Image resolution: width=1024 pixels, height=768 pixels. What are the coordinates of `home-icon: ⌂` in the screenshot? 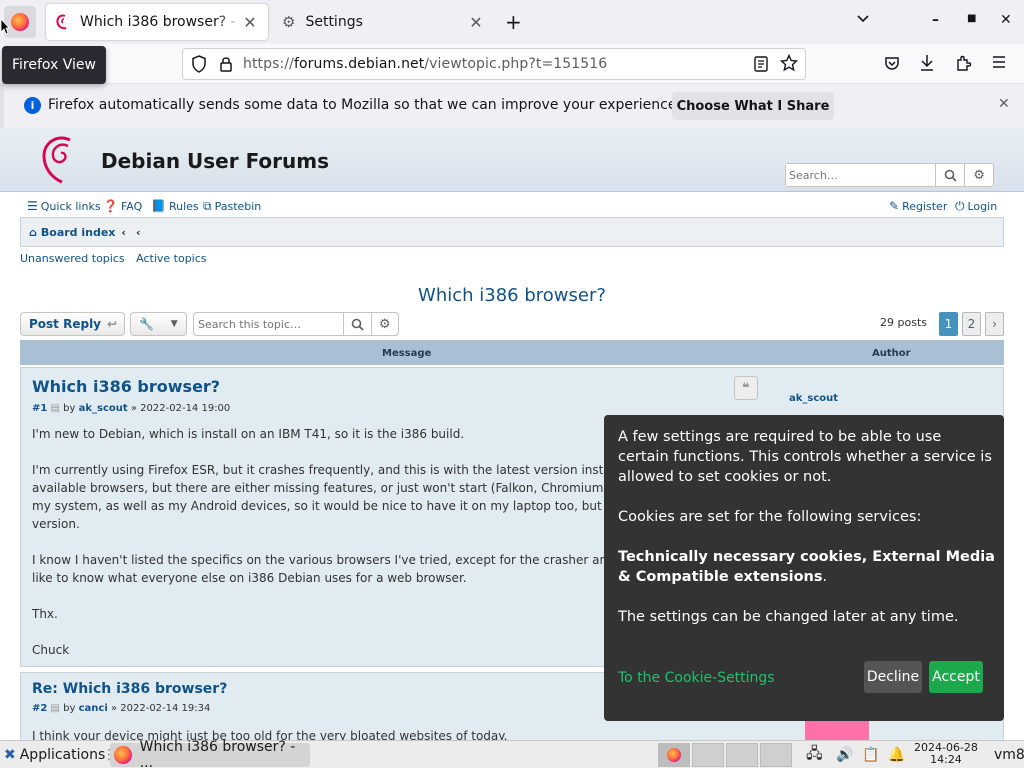 It's located at (33, 232).